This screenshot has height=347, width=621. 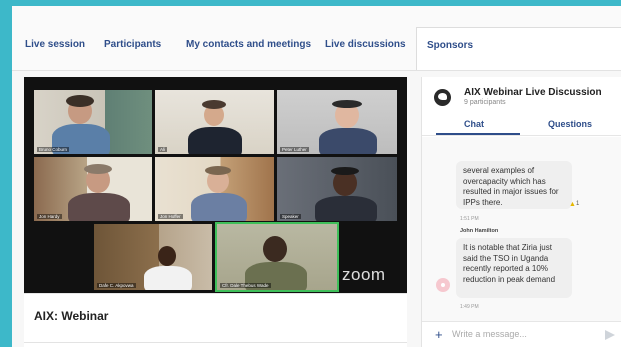 What do you see at coordinates (53, 149) in the screenshot?
I see `participant-name: Bruno Coburn` at bounding box center [53, 149].